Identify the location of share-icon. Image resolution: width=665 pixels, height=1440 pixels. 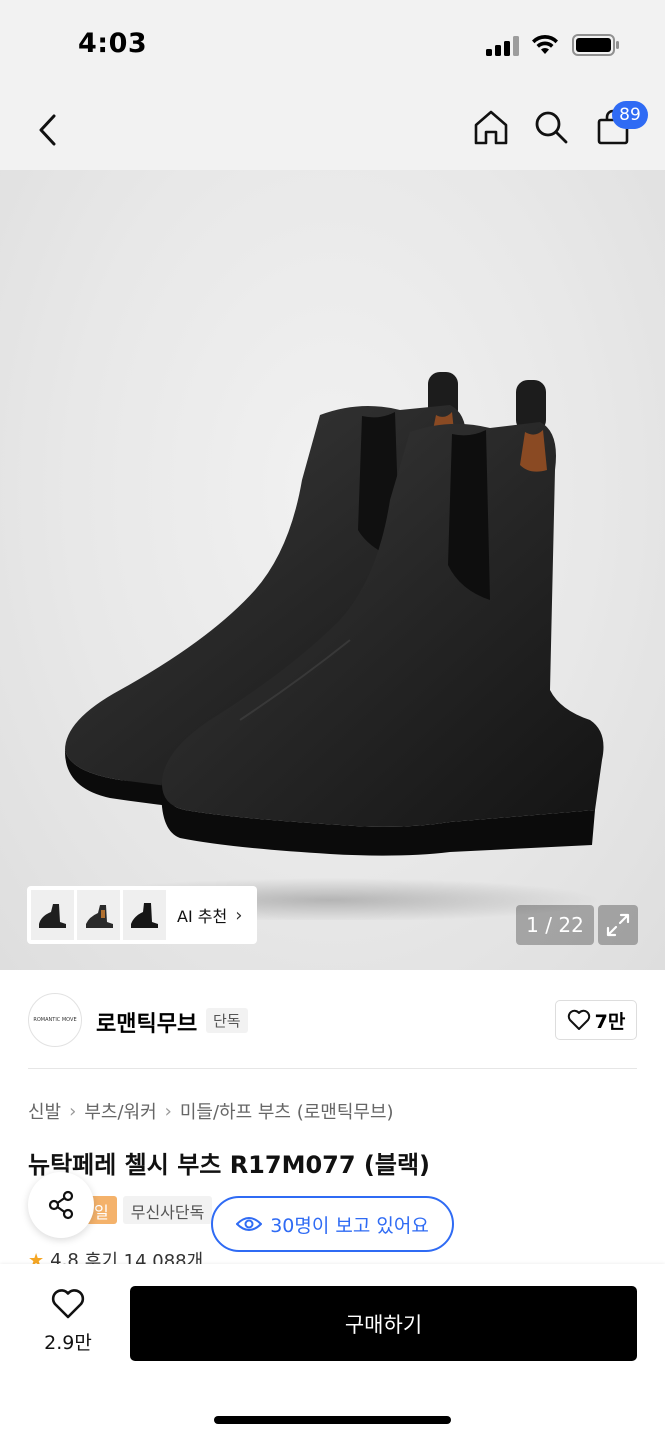
(61, 1205).